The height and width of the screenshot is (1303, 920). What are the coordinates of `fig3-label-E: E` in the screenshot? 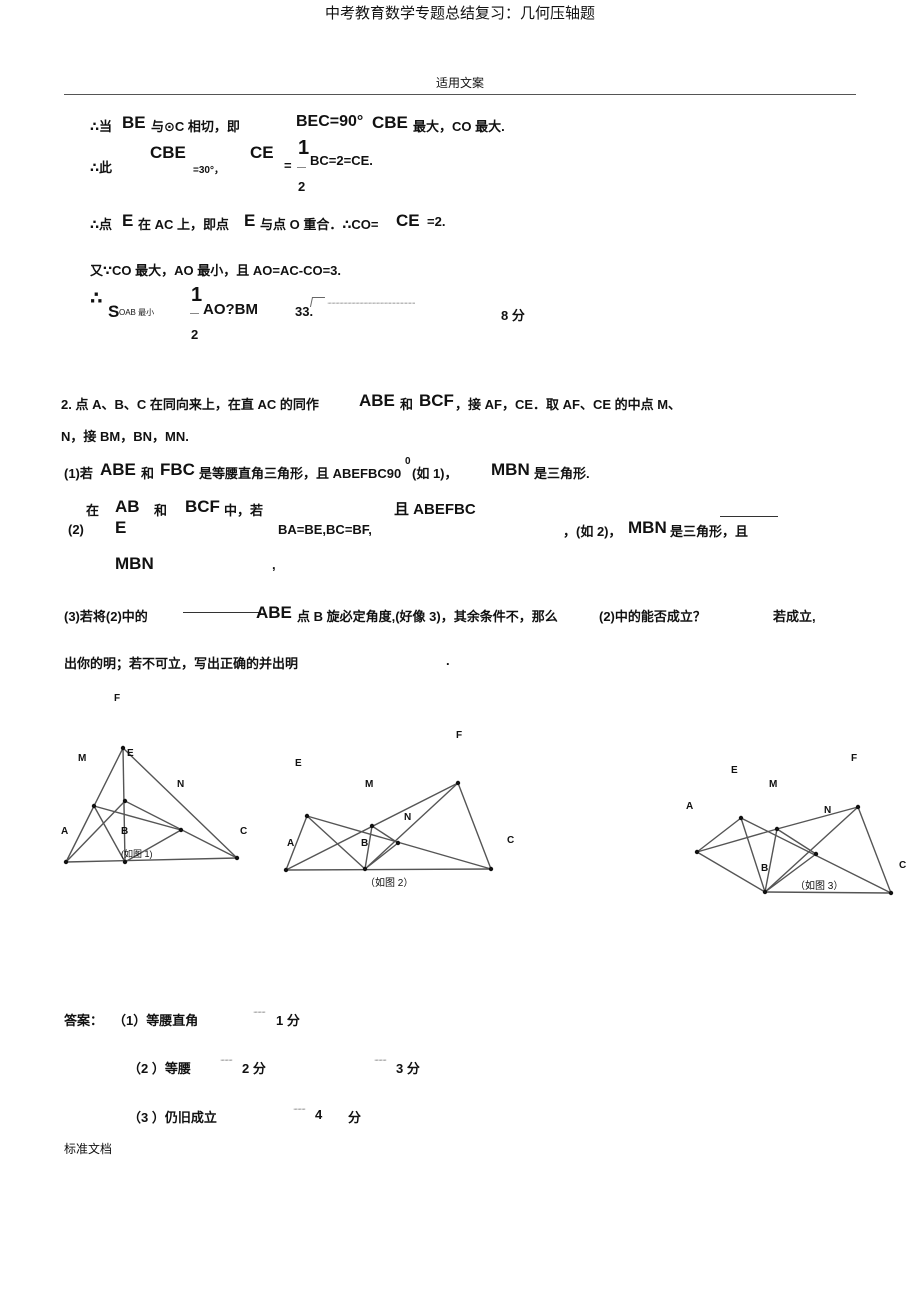 It's located at (734, 770).